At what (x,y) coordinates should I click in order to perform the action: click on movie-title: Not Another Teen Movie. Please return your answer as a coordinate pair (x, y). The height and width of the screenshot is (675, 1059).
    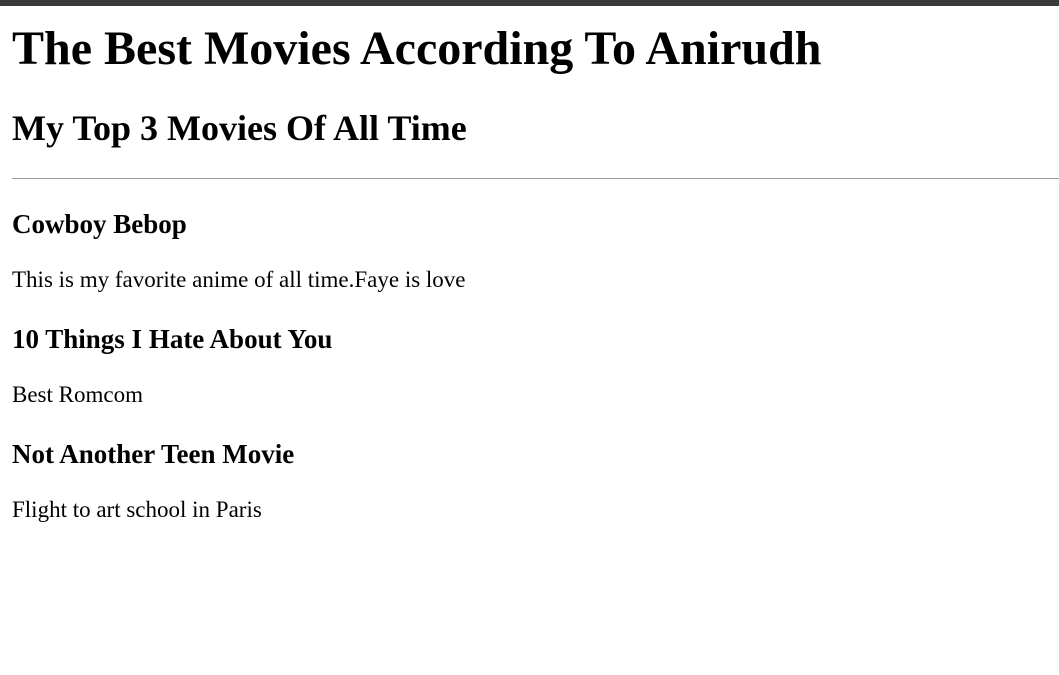
    Looking at the image, I should click on (153, 454).